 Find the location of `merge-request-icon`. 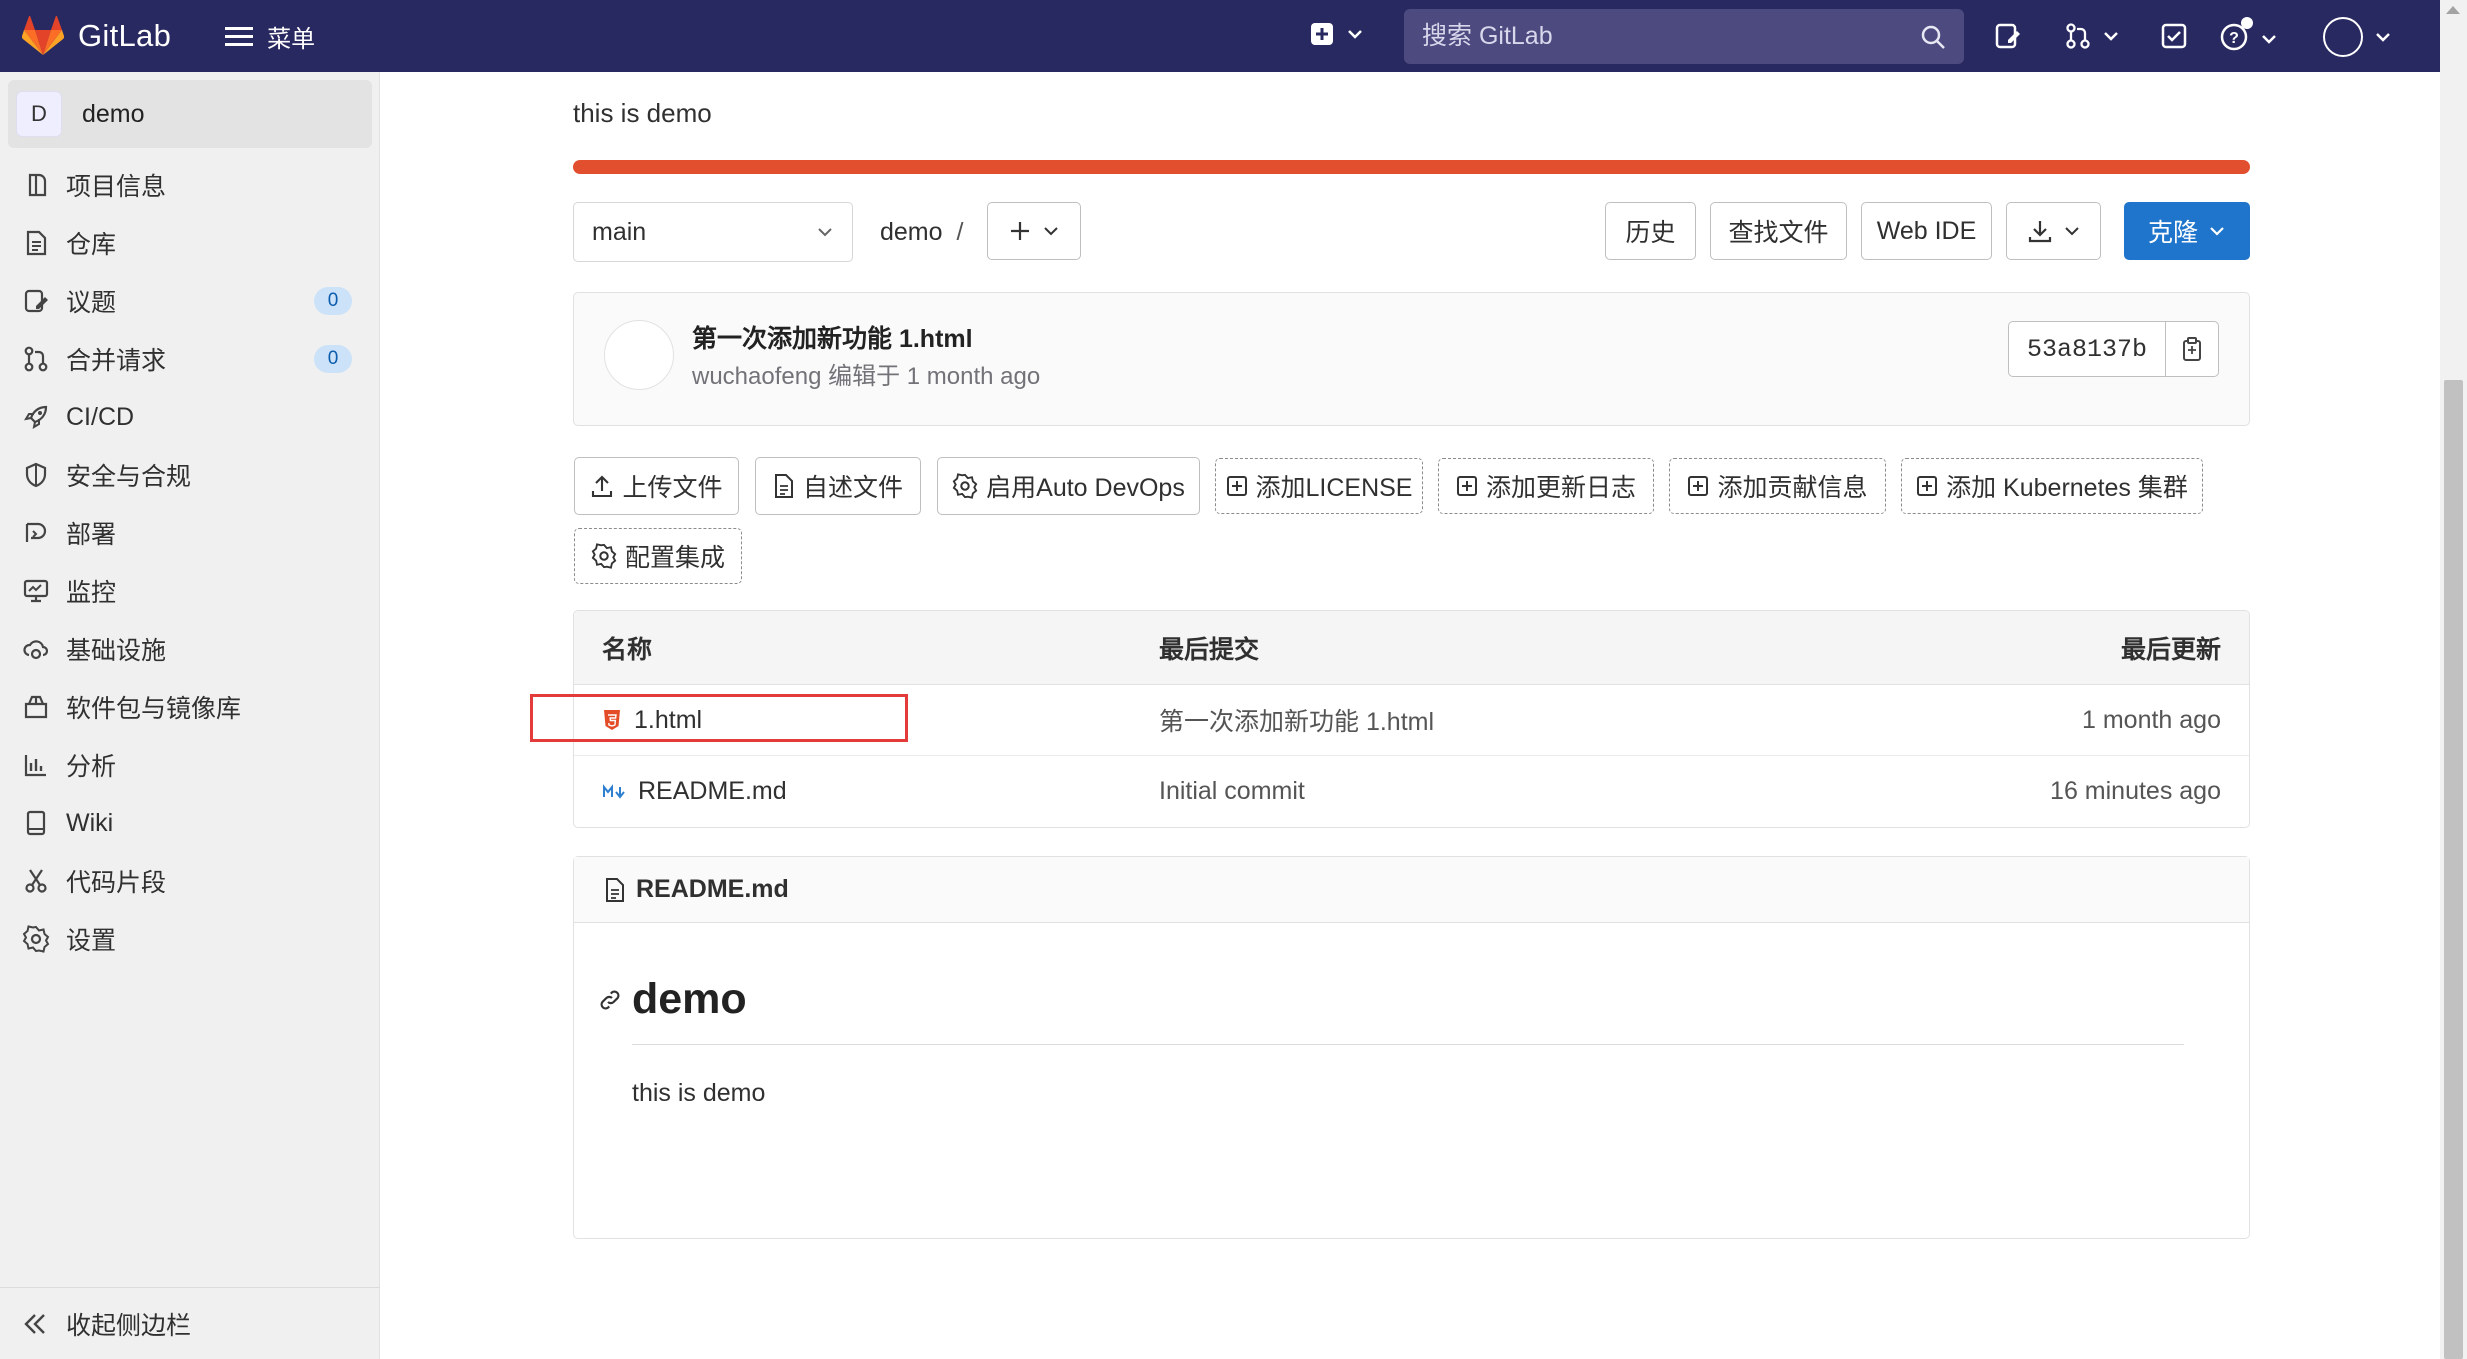

merge-request-icon is located at coordinates (36, 359).